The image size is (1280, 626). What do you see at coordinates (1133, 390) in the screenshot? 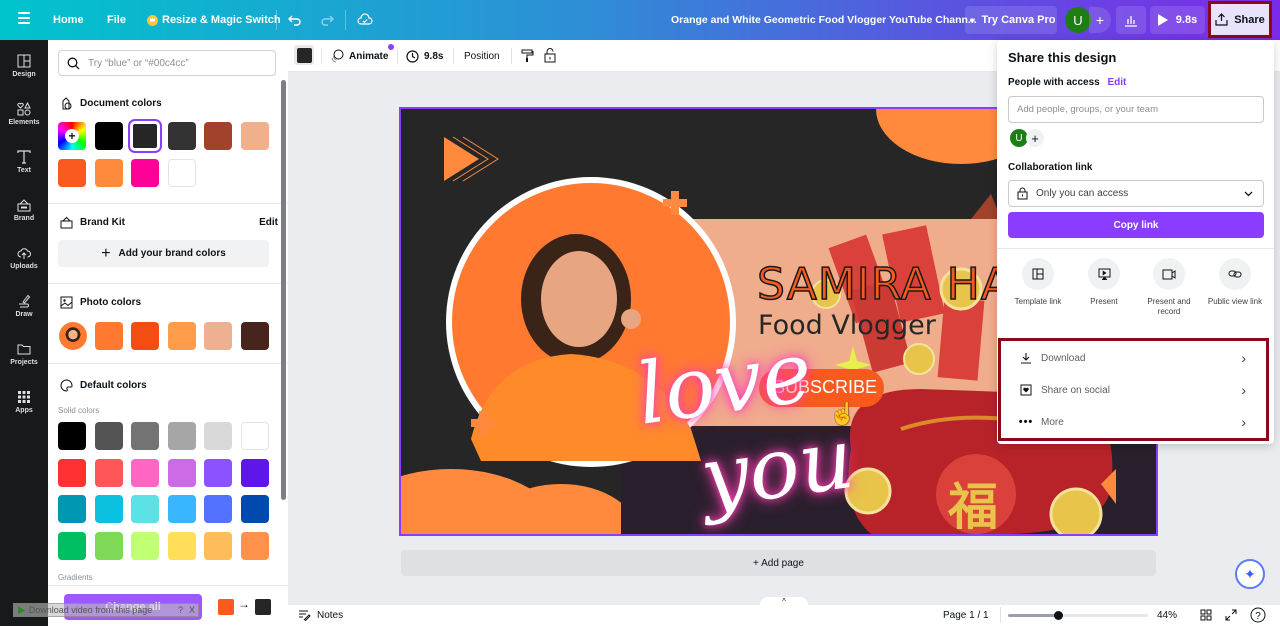
I see `share-on-social-menu-item: Share on social ›` at bounding box center [1133, 390].